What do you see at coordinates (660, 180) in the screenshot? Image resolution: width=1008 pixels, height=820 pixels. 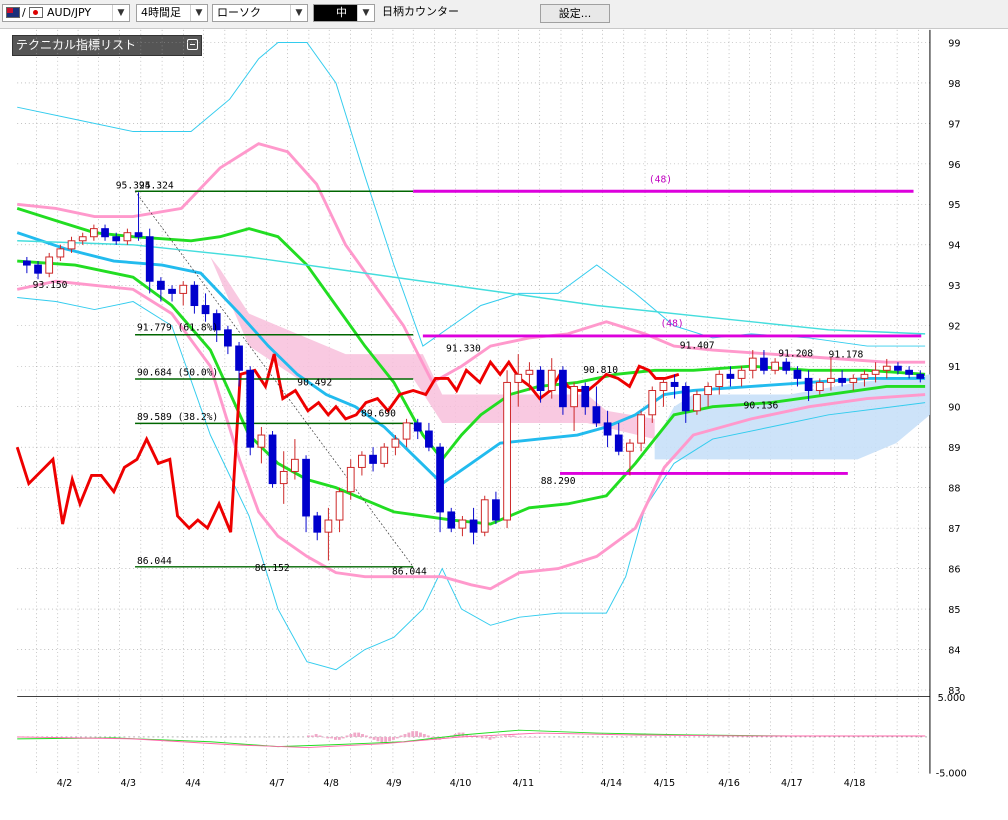 I see `counter-label-1: (48)` at bounding box center [660, 180].